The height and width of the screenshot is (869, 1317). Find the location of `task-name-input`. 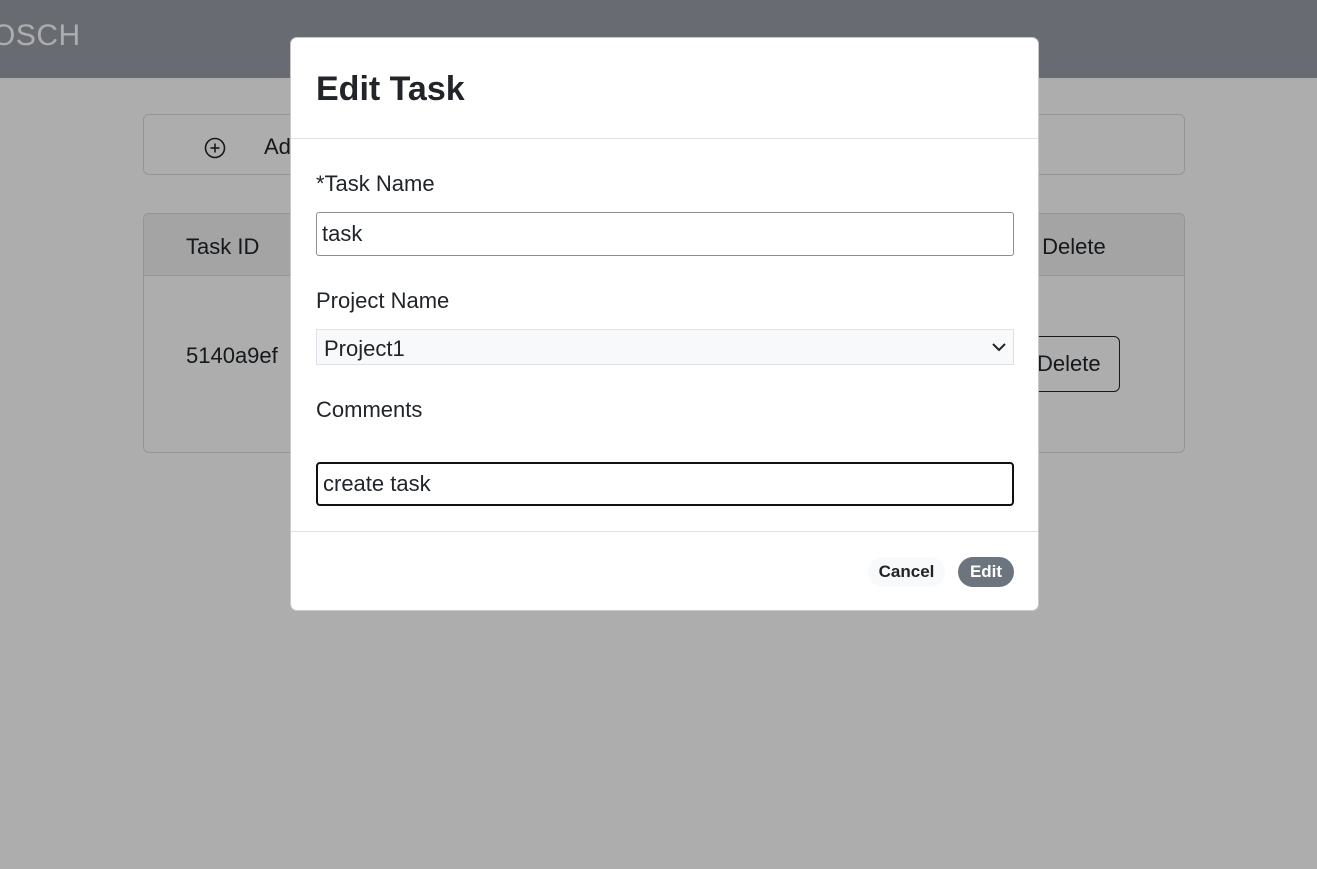

task-name-input is located at coordinates (665, 234).